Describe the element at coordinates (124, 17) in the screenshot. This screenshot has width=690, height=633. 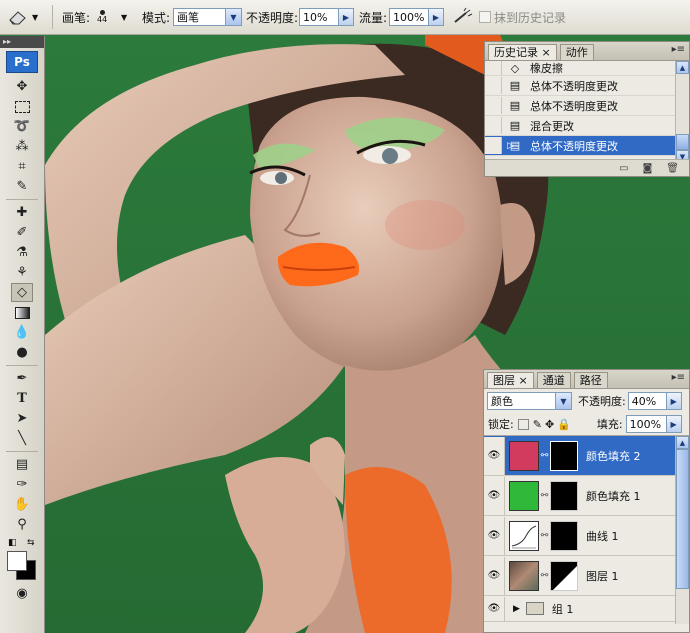
I see `brush-dropdown-icon: ▼` at that location.